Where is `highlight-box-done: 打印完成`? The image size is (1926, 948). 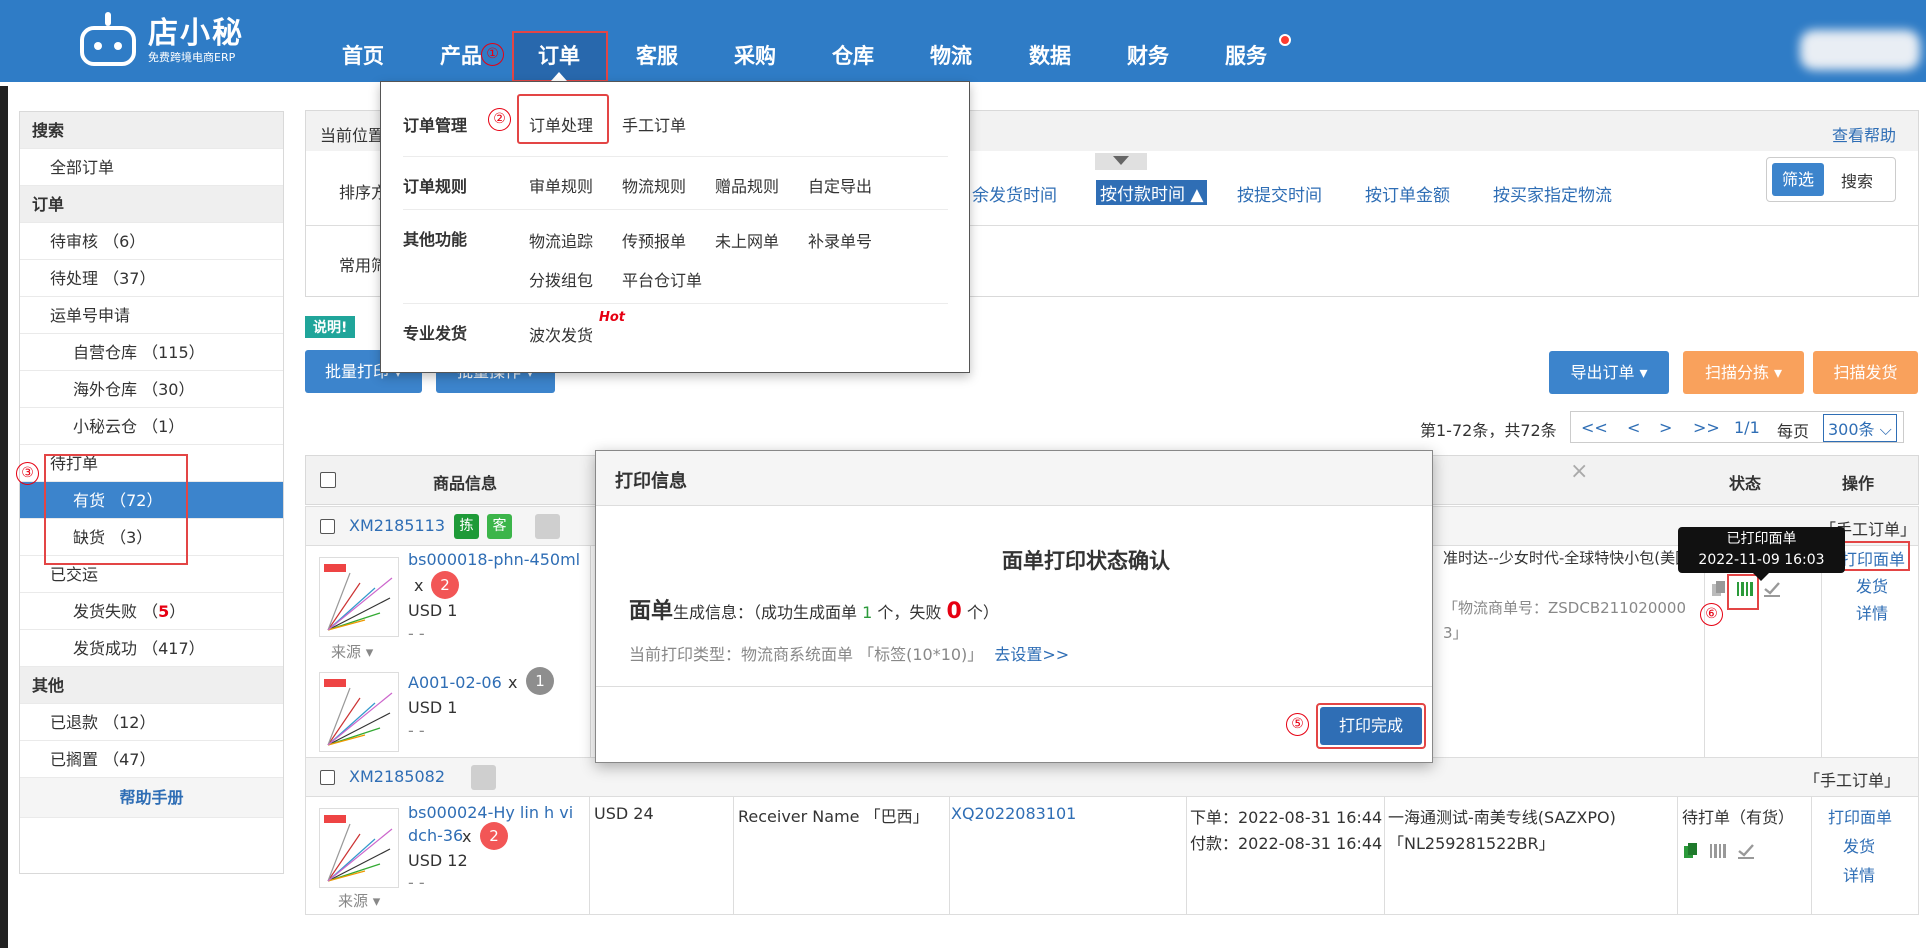 highlight-box-done: 打印完成 is located at coordinates (1371, 726).